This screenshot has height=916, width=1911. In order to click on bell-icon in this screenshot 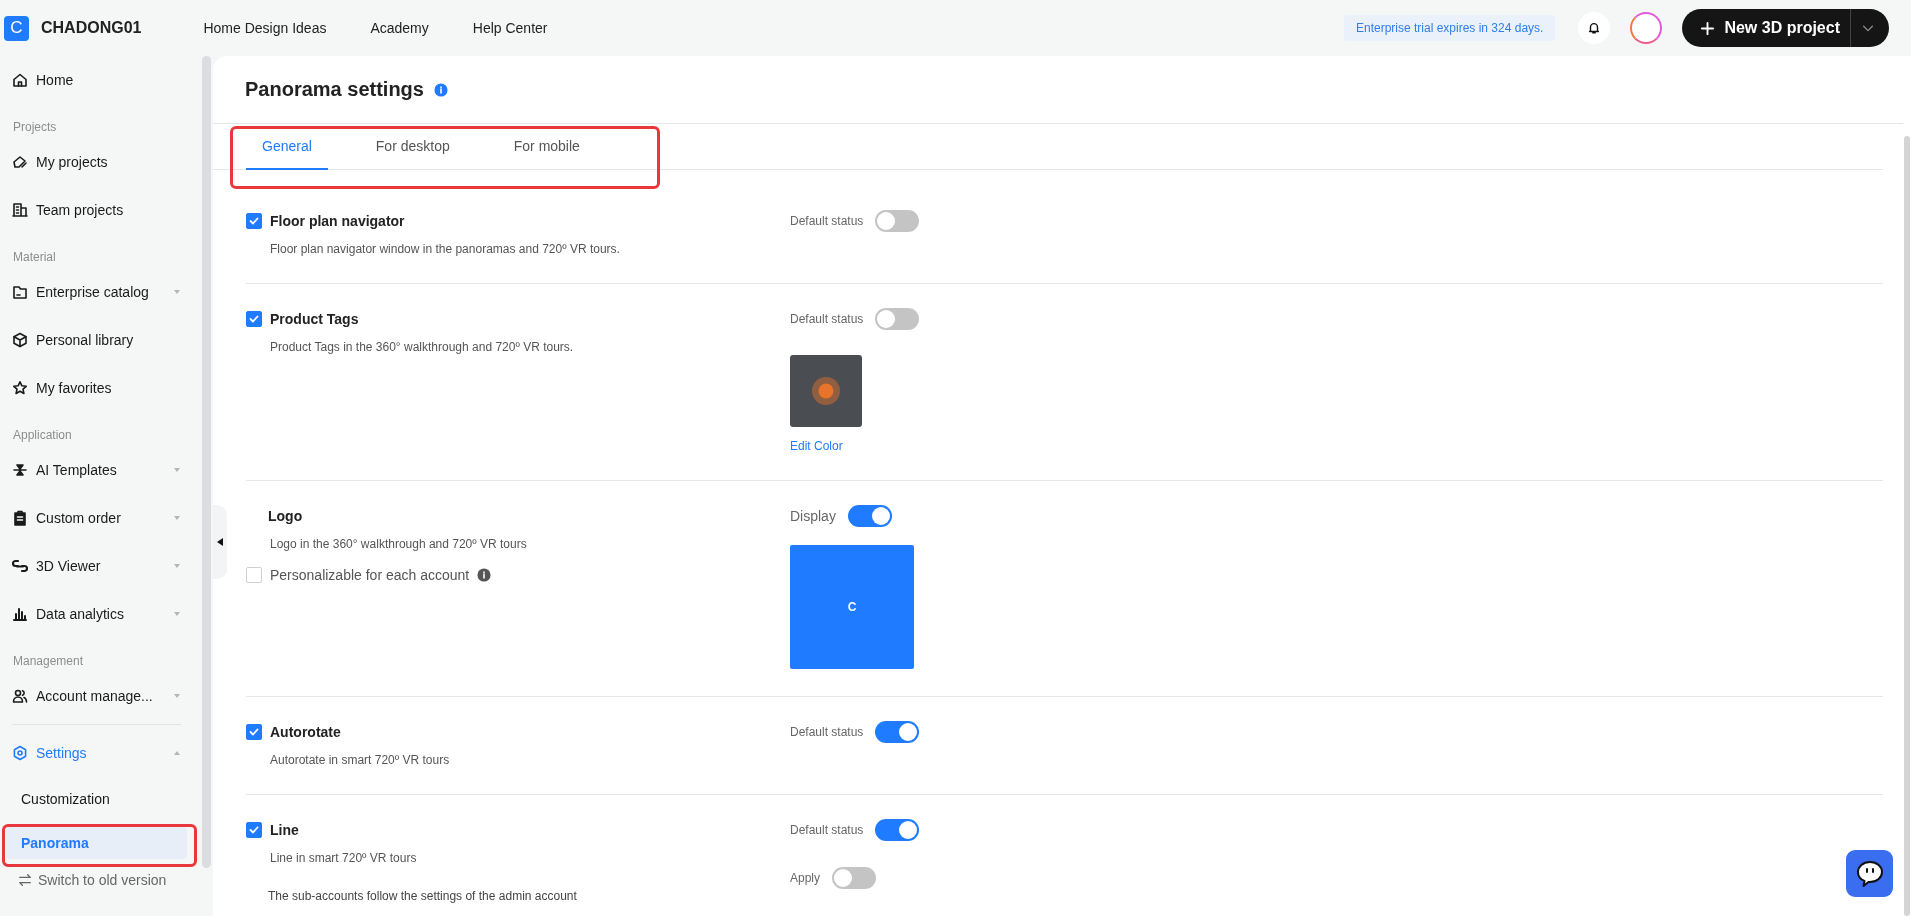, I will do `click(1594, 28)`.